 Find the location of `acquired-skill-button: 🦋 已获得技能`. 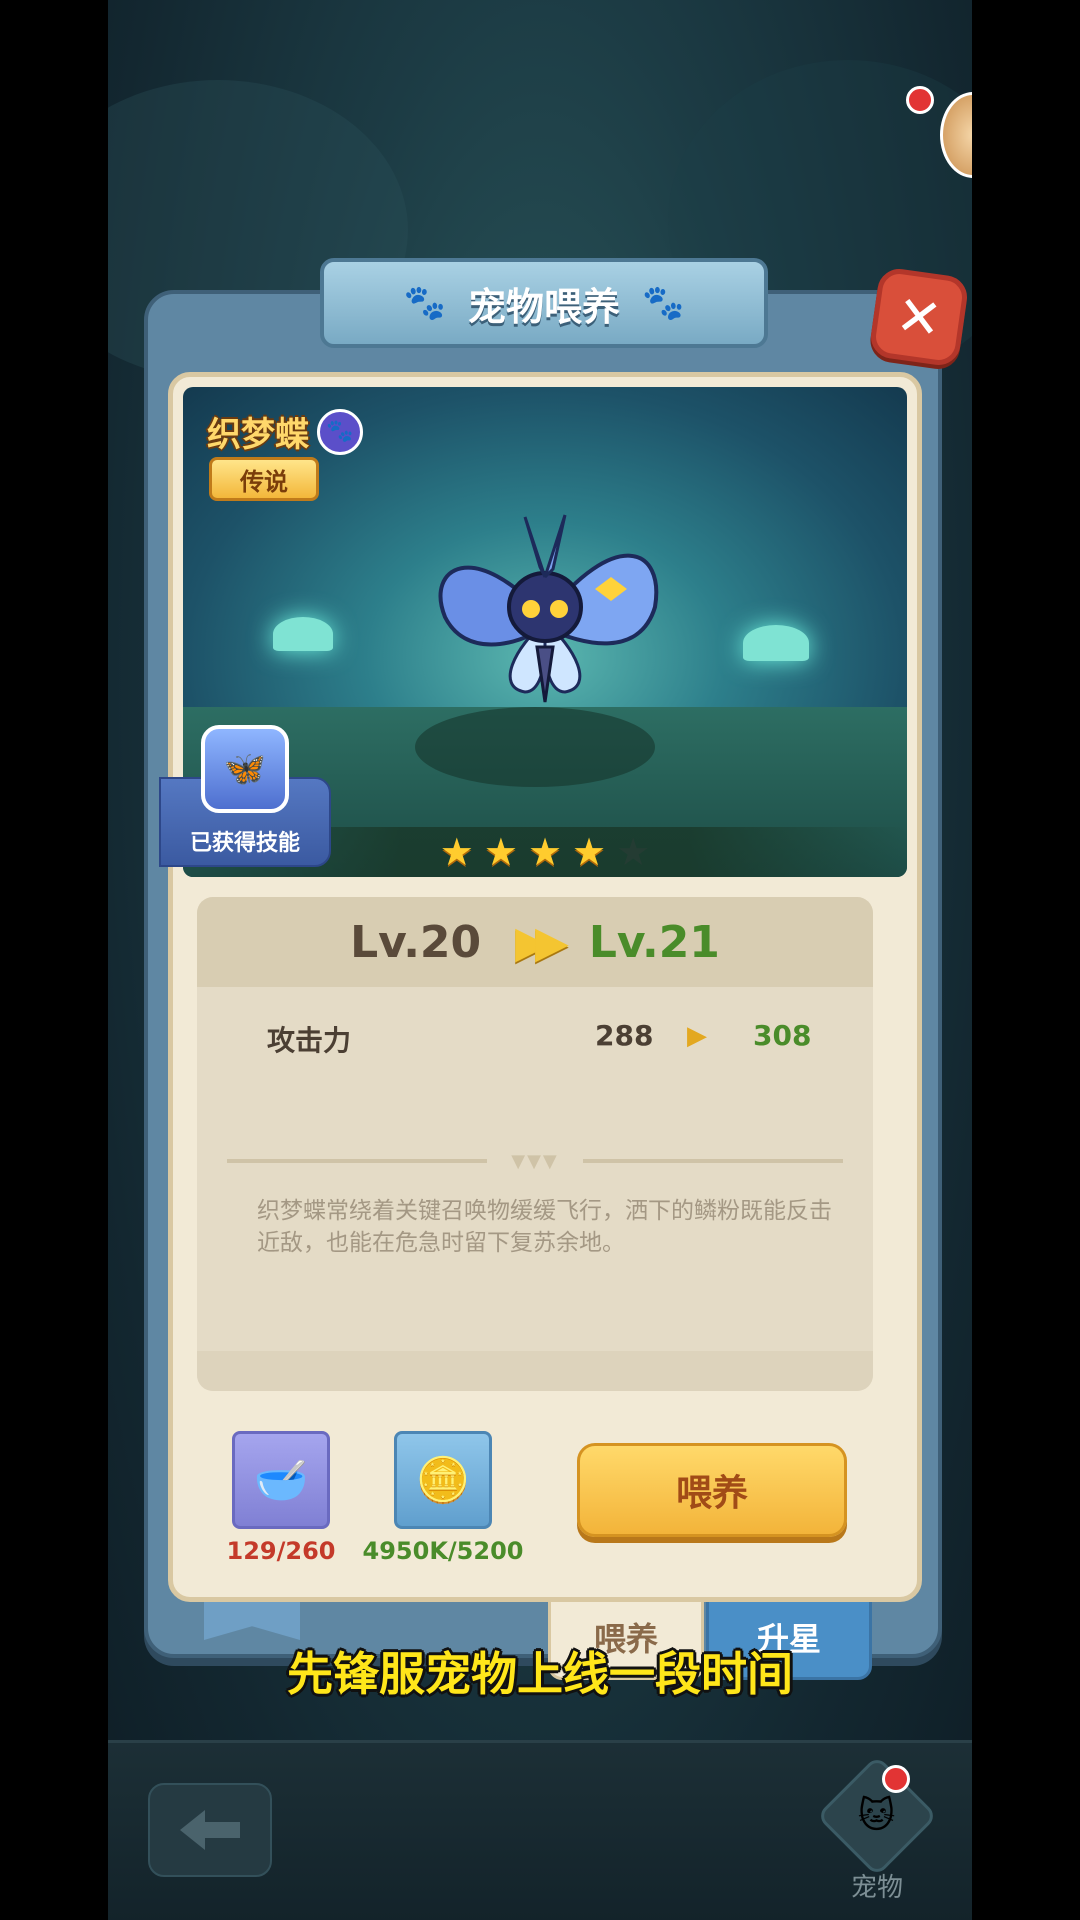

acquired-skill-button: 🦋 已获得技能 is located at coordinates (245, 796).